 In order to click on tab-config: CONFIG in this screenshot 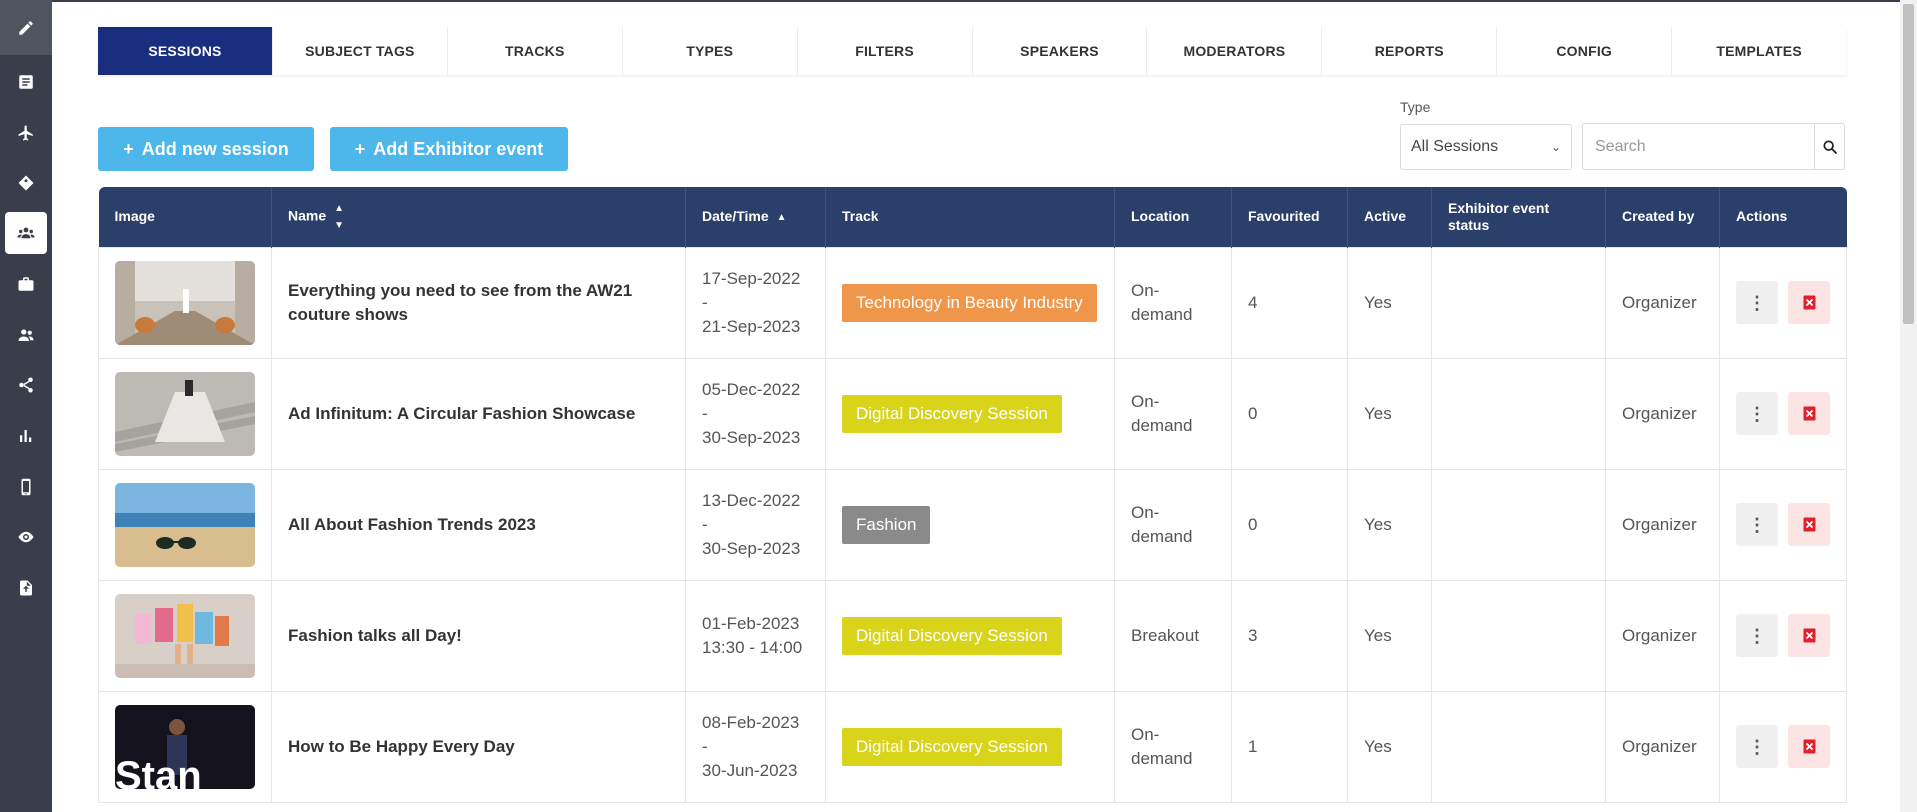, I will do `click(1585, 51)`.